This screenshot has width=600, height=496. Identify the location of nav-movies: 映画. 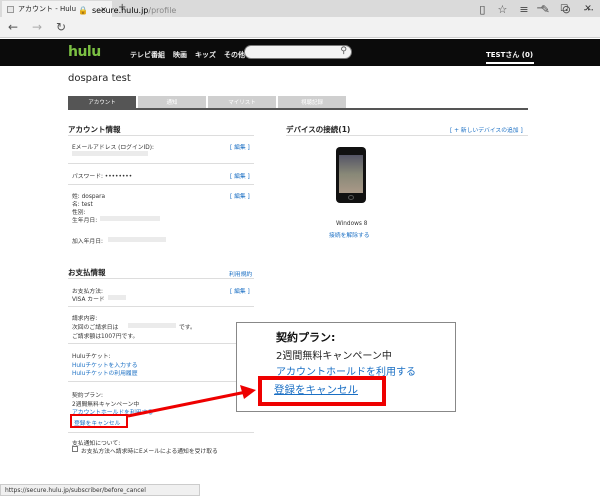
(180, 55).